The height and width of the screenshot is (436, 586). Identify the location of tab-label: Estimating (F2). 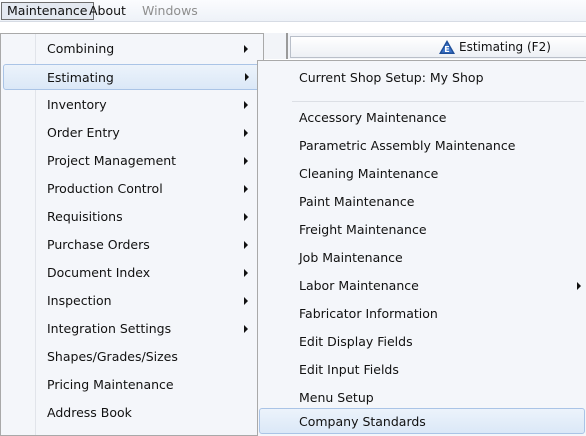
(505, 47).